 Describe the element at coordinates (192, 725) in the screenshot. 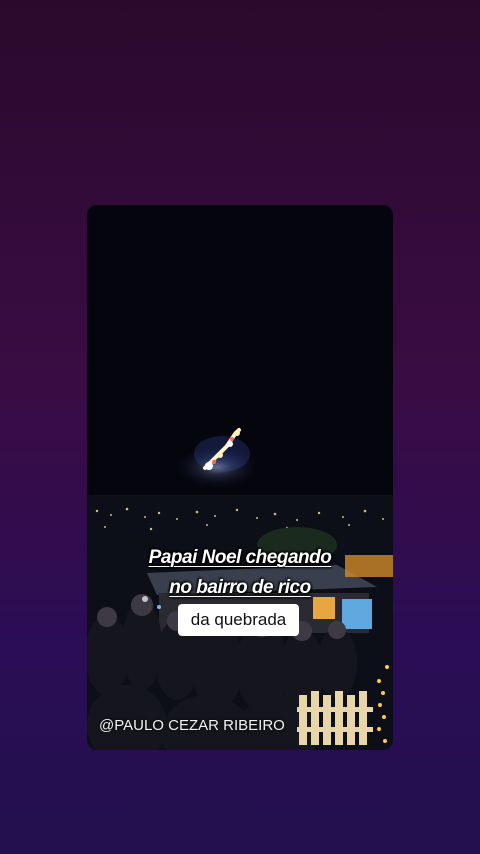

I see `creator-credit: @PAULO CEZAR RIBEIRO` at that location.